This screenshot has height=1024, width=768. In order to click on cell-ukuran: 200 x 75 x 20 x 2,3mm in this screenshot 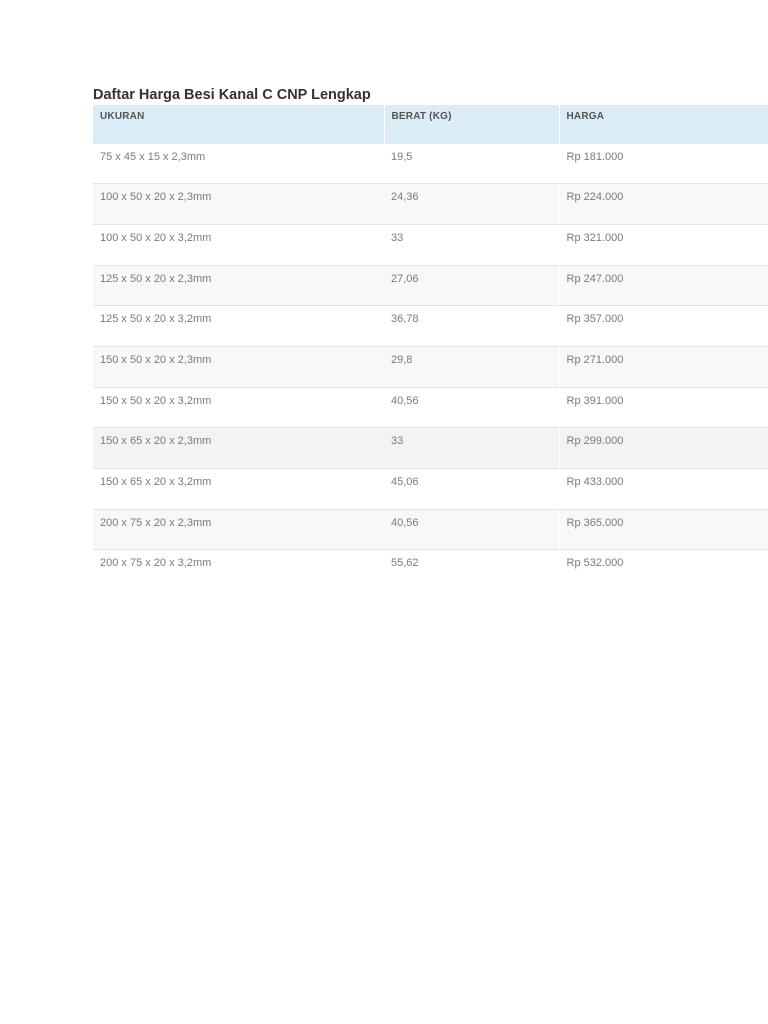, I will do `click(238, 529)`.